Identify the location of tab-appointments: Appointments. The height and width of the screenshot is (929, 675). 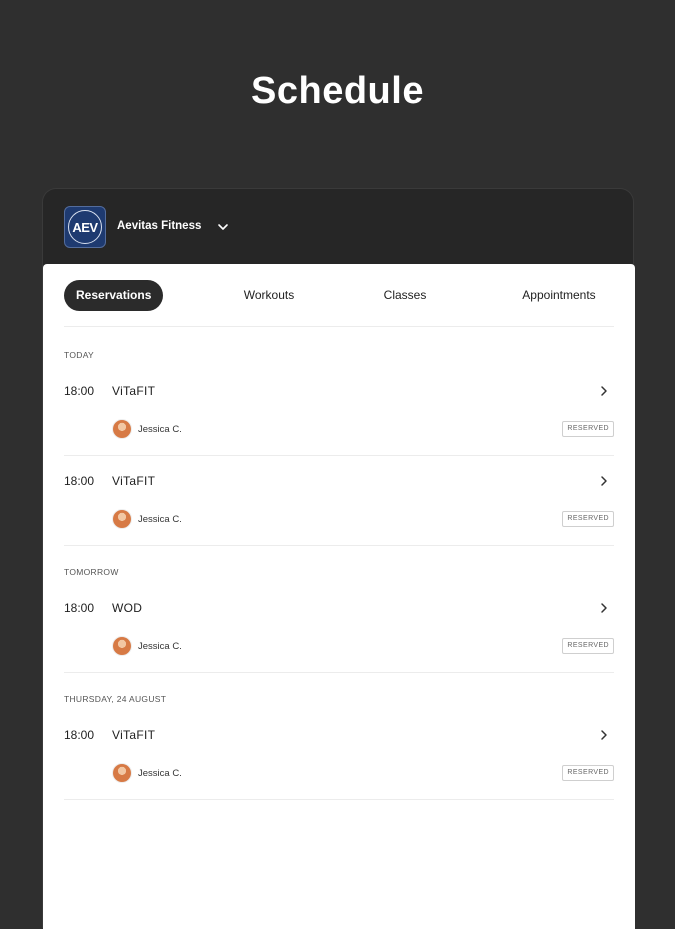
(559, 295).